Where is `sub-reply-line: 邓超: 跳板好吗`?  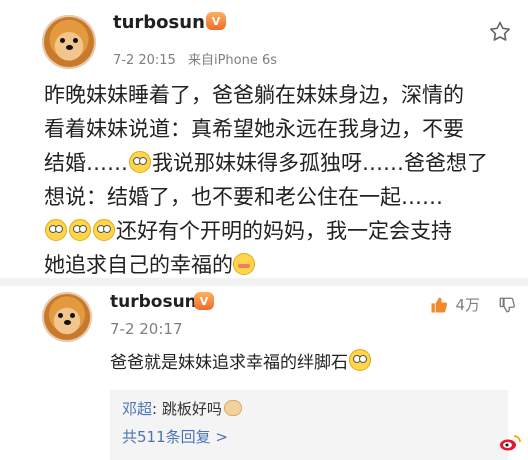
sub-reply-line: 邓超: 跳板好吗 is located at coordinates (182, 408).